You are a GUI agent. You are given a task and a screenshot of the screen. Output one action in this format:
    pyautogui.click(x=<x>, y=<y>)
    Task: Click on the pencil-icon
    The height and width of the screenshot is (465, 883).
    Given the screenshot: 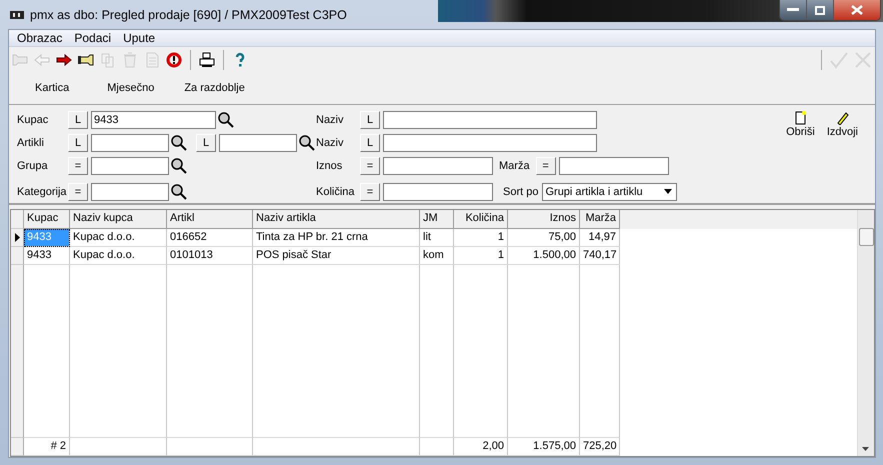 What is the action you would take?
    pyautogui.click(x=842, y=118)
    